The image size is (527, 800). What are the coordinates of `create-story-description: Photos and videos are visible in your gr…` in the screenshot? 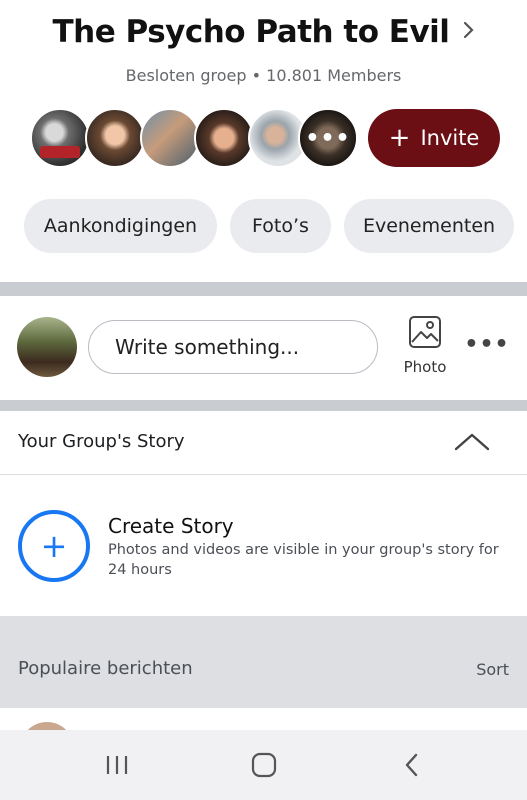 It's located at (303, 560).